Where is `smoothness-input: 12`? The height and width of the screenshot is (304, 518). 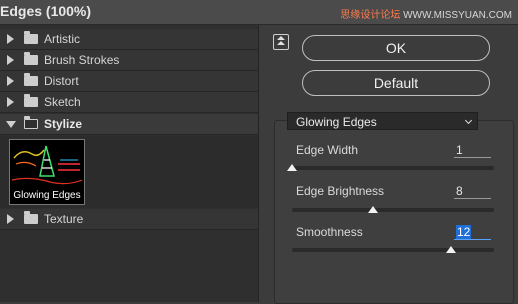 smoothness-input: 12 is located at coordinates (472, 232).